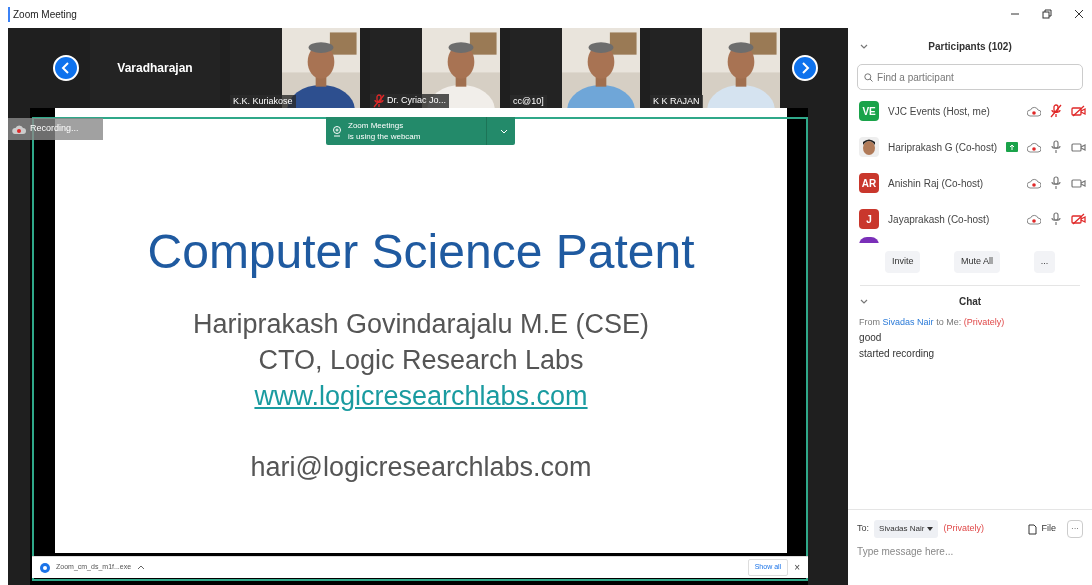 This screenshot has width=1092, height=585. Describe the element at coordinates (421, 360) in the screenshot. I see `slide-text: CTO, Logic Research Labs` at that location.